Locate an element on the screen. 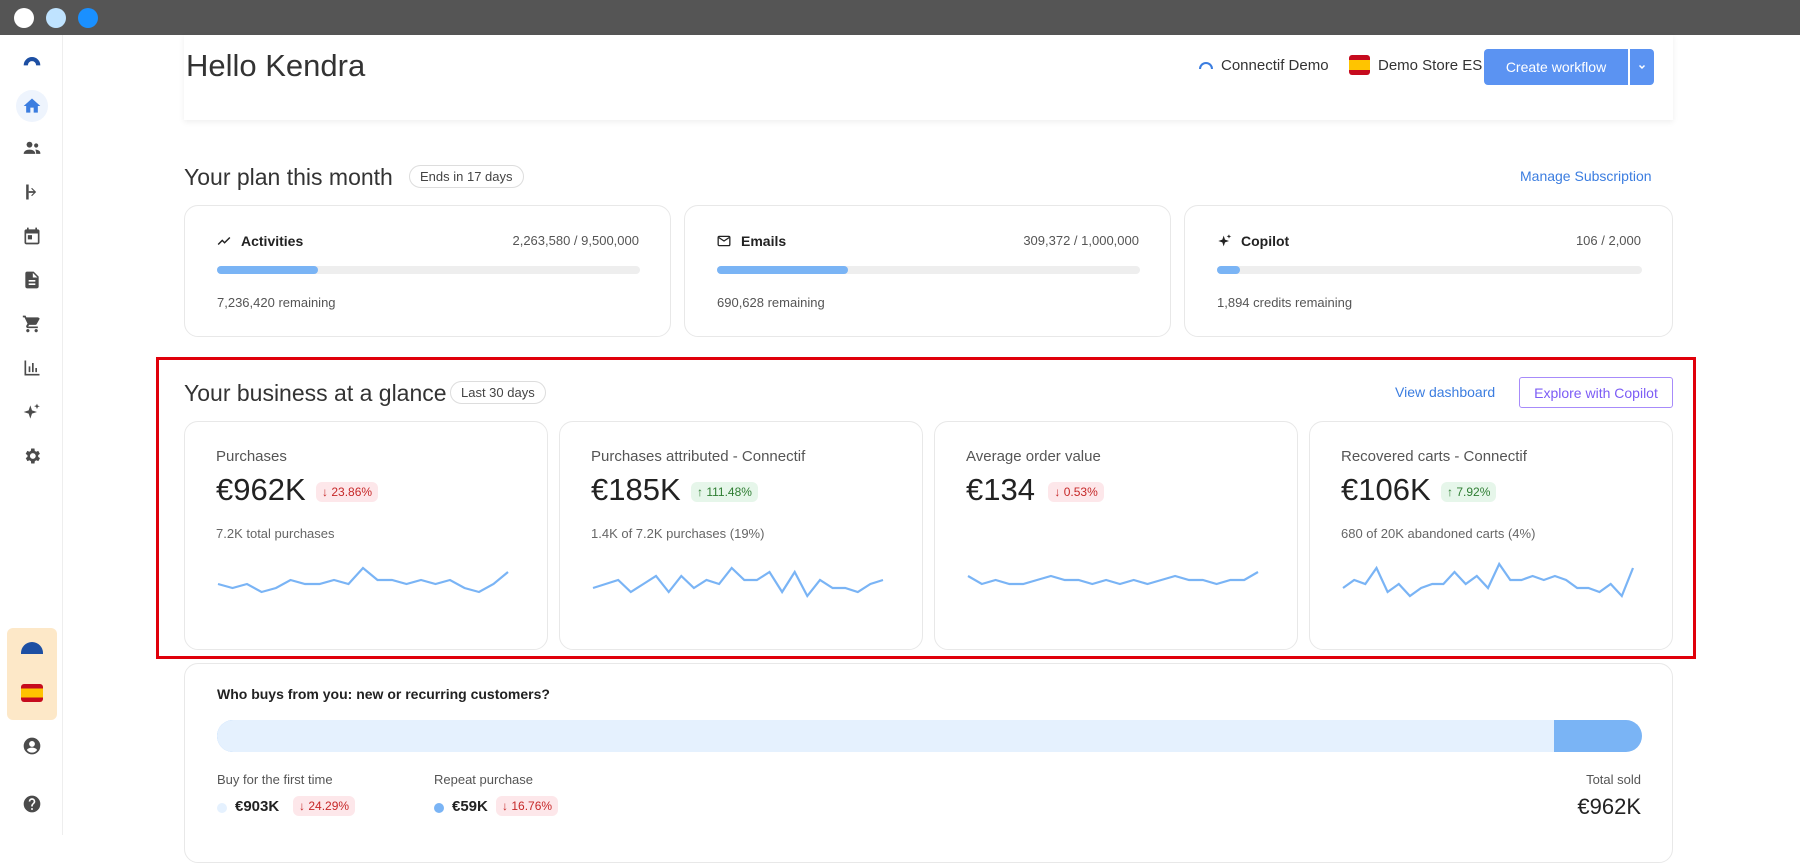 Image resolution: width=1800 pixels, height=863 pixels. account-name: Connectif Demo is located at coordinates (1275, 65).